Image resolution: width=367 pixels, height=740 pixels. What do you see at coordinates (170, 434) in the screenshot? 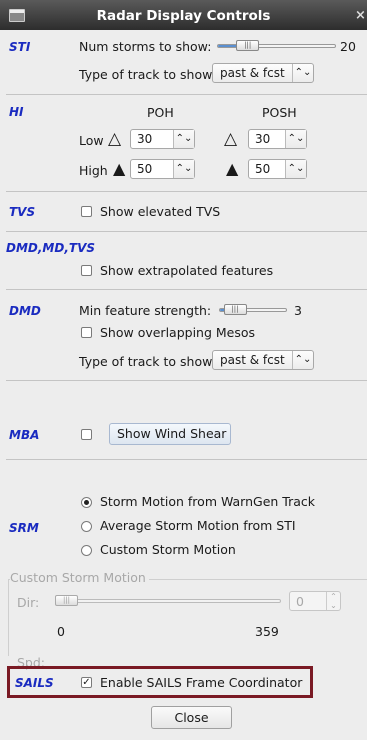
I see `show-wind-shear-label: Show Wind Shear` at bounding box center [170, 434].